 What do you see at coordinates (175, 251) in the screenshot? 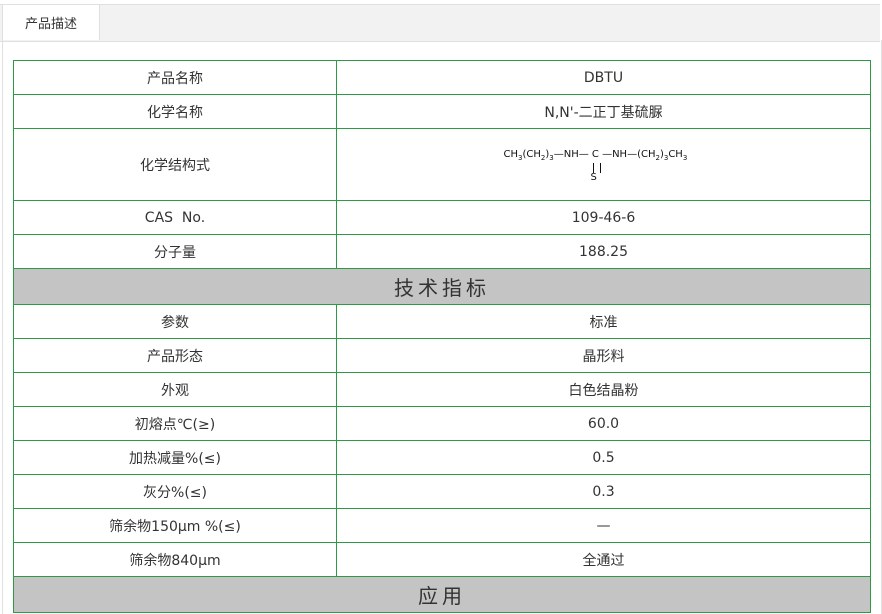
I see `row-label-molecular-weight: 分子量` at bounding box center [175, 251].